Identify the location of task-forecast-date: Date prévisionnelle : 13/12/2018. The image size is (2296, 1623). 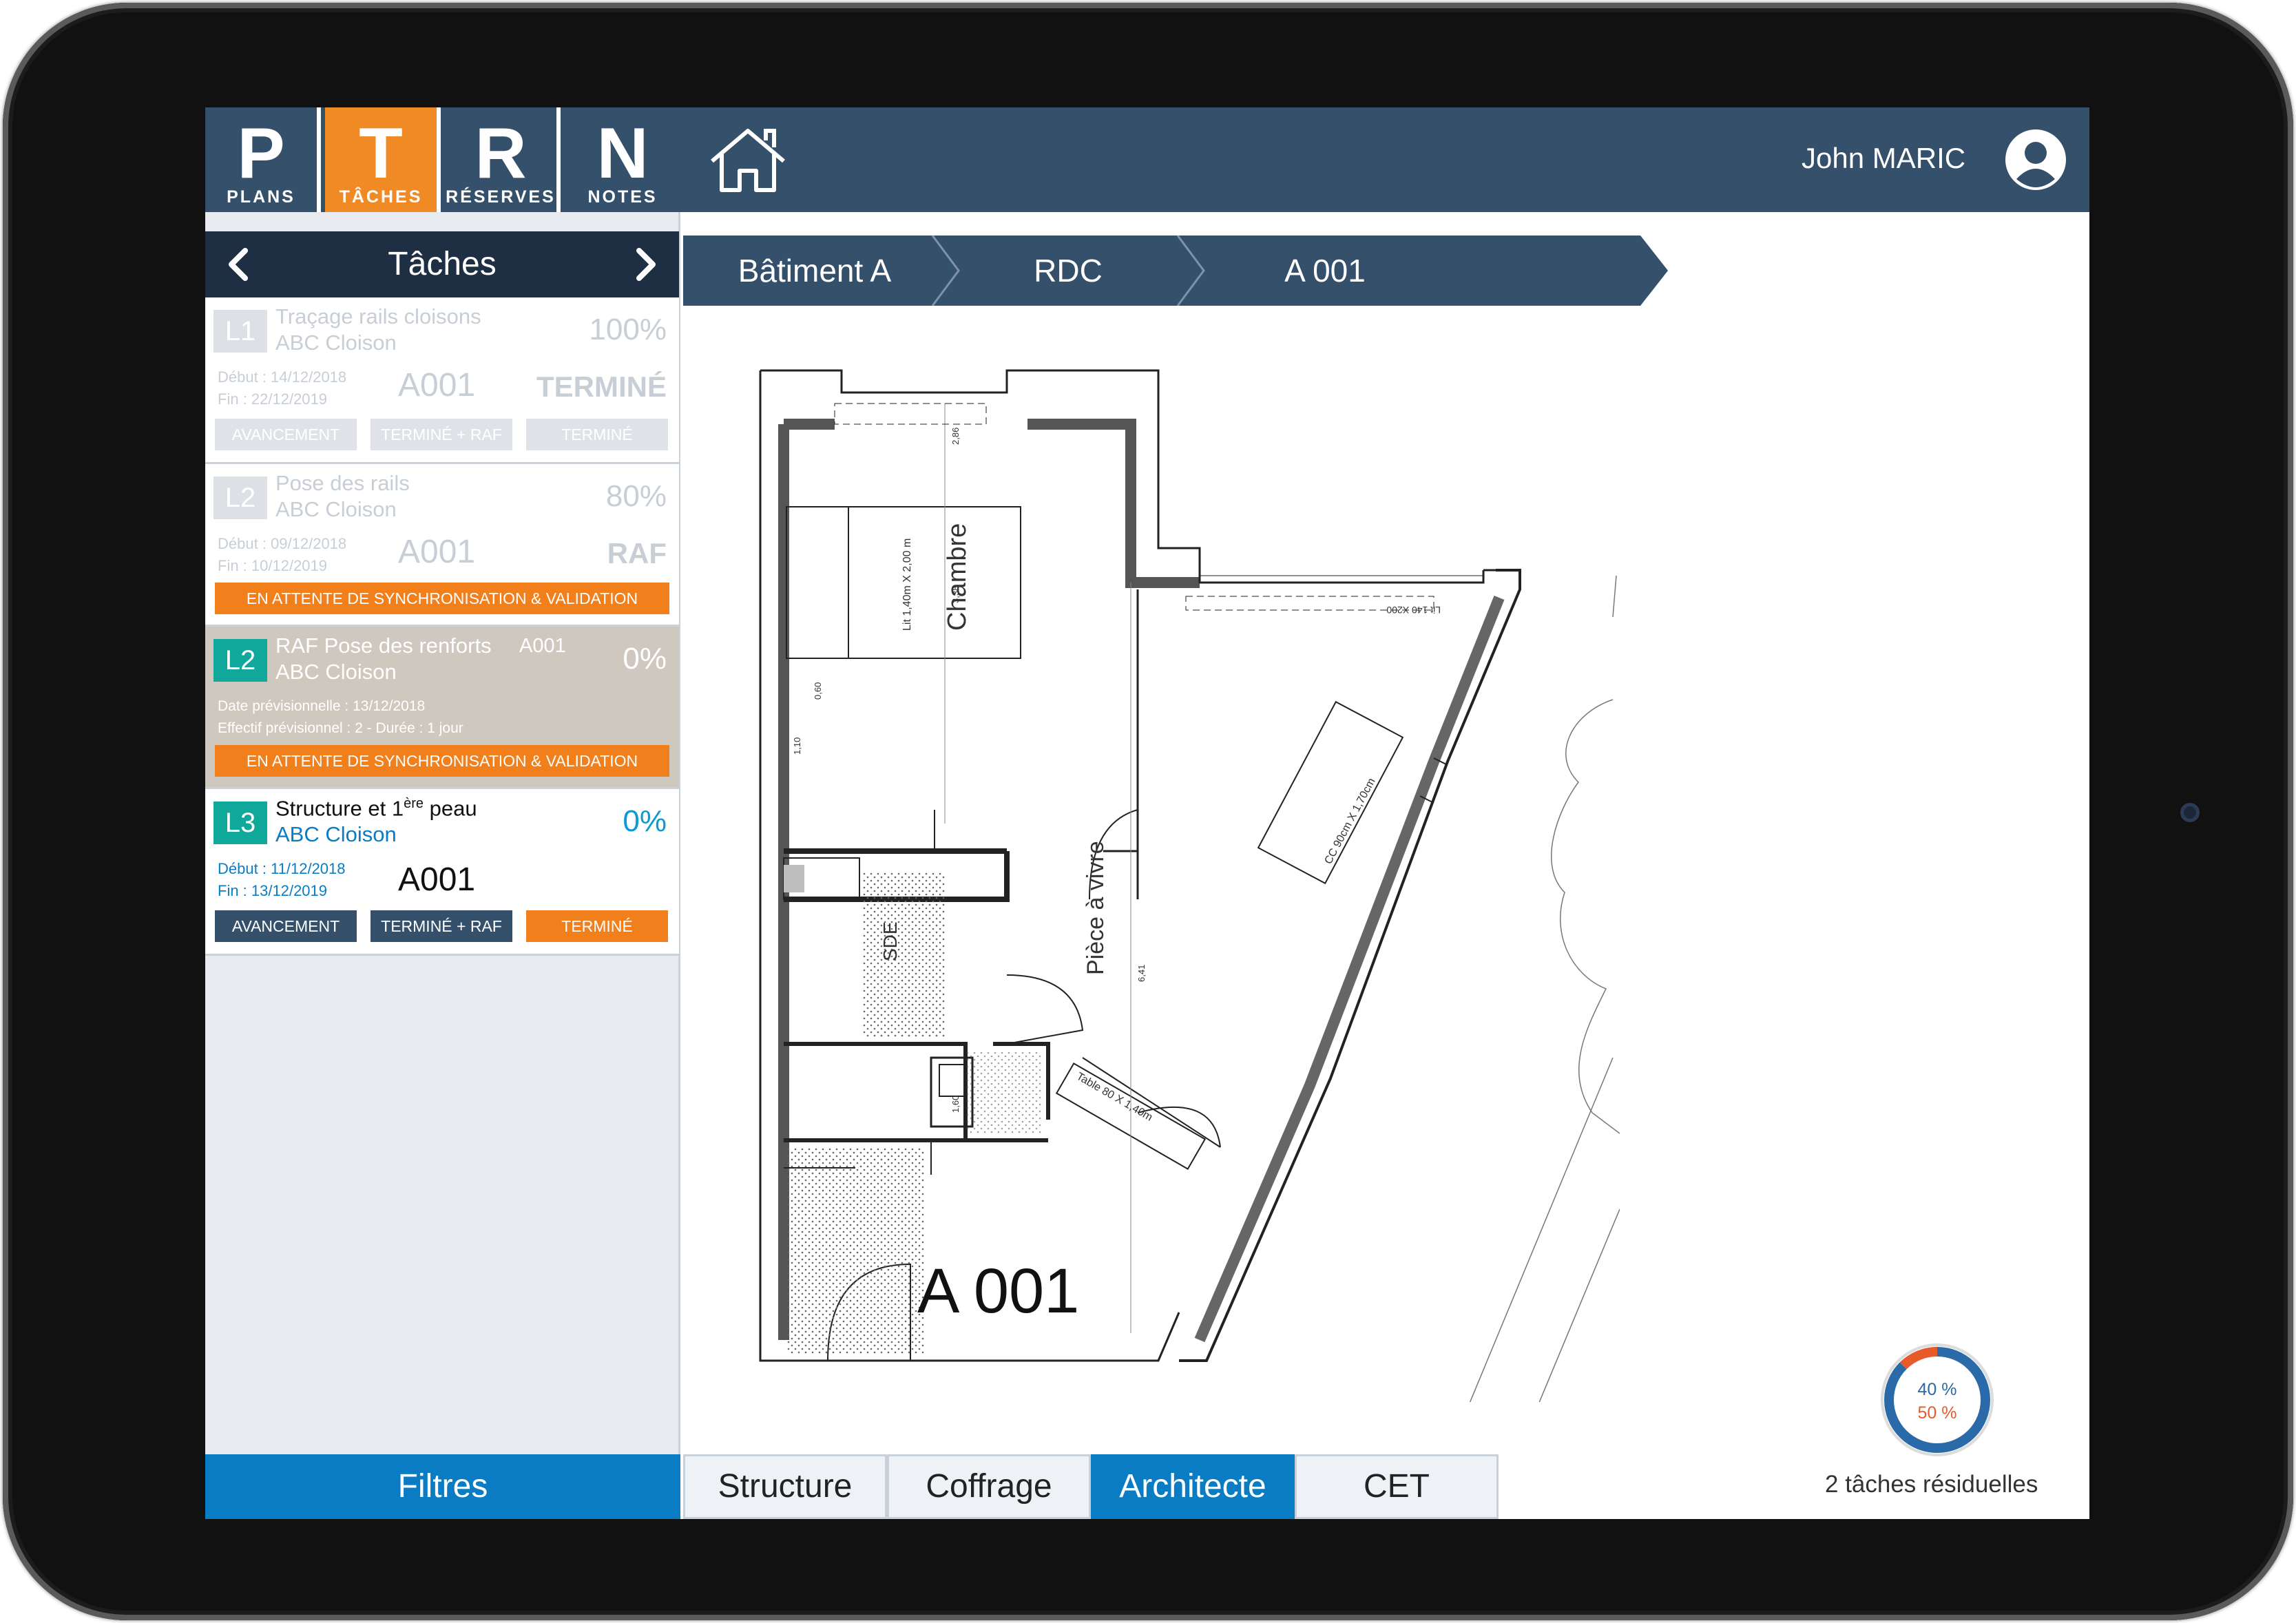
(322, 706).